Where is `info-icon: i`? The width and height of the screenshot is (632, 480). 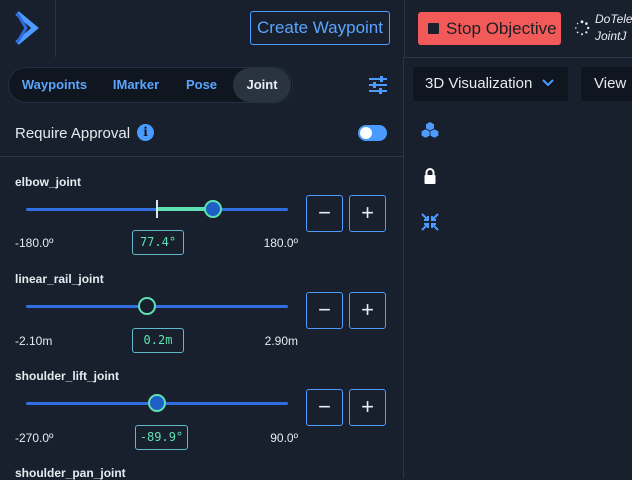 info-icon: i is located at coordinates (145, 132).